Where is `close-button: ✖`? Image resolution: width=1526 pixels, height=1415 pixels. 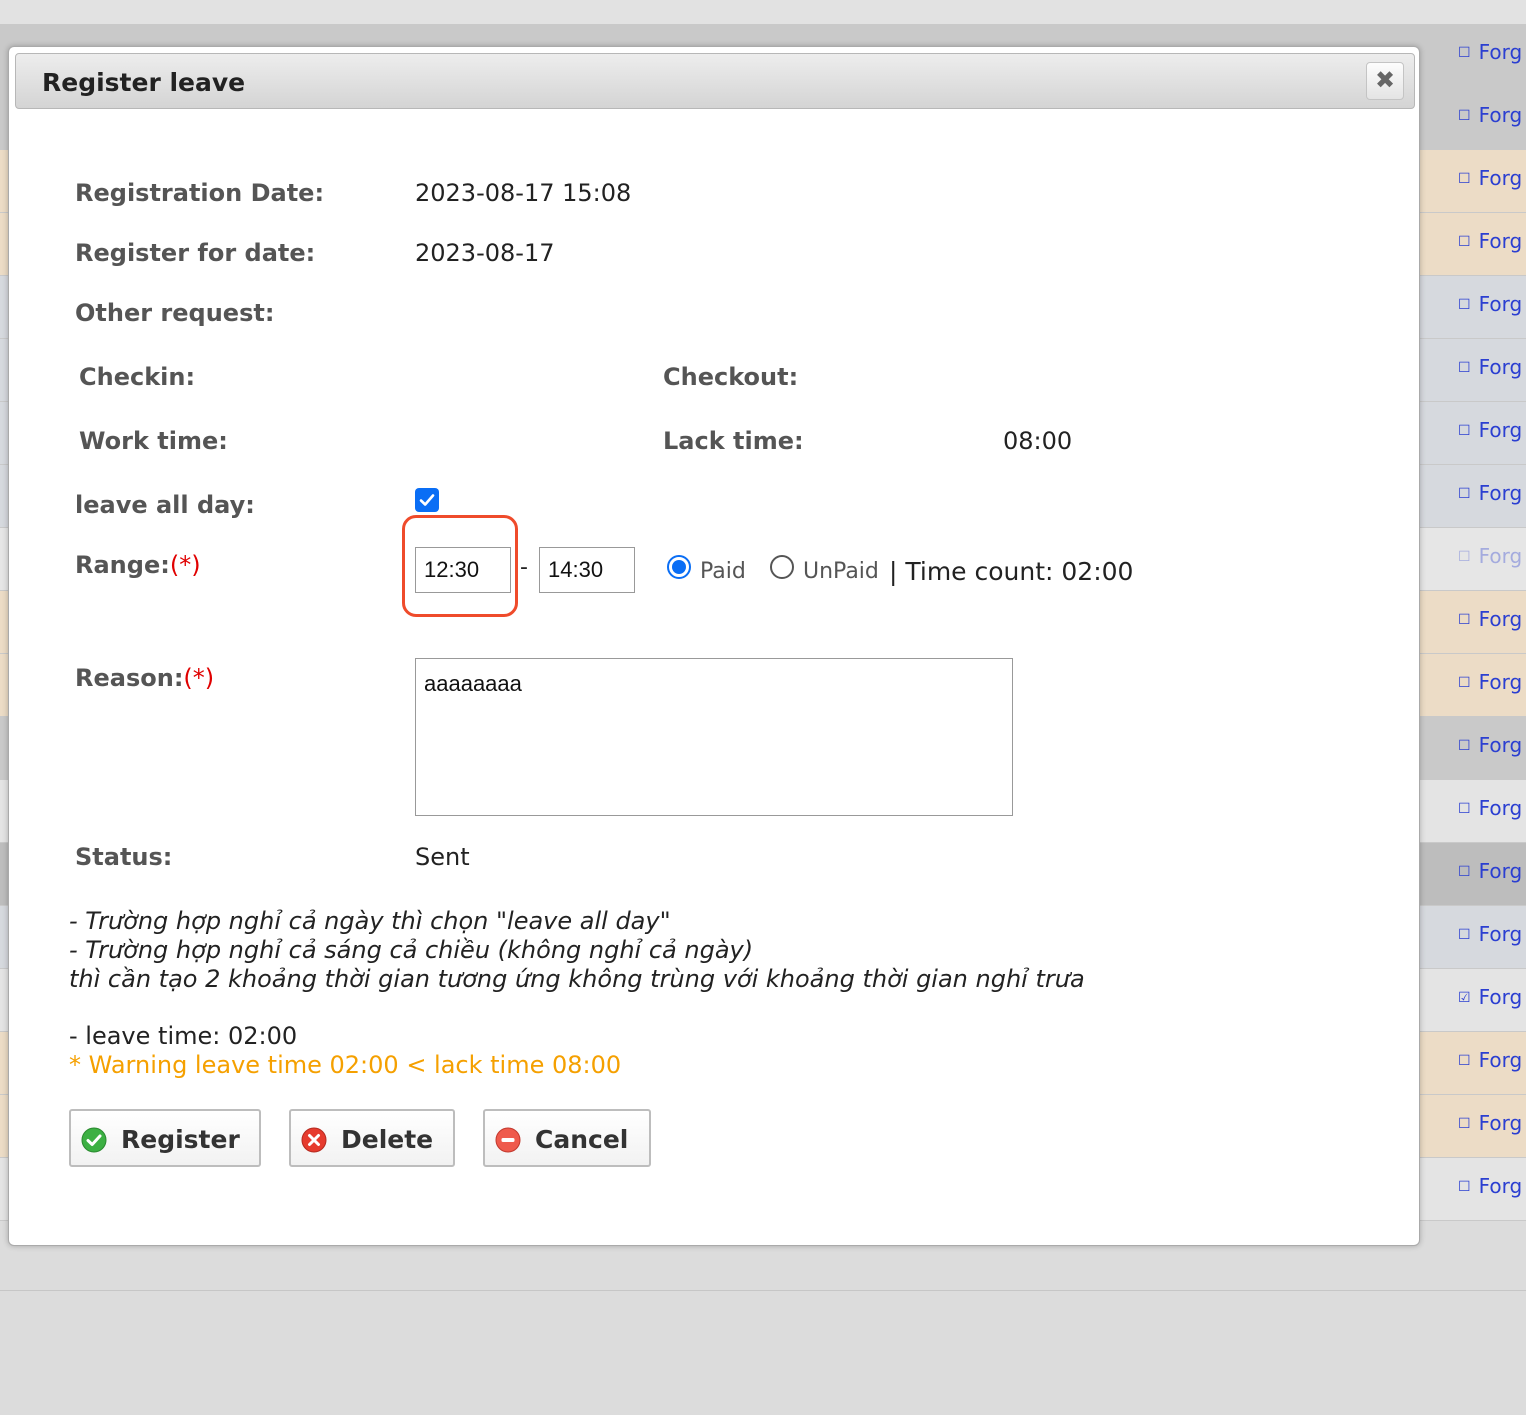 close-button: ✖ is located at coordinates (1385, 81).